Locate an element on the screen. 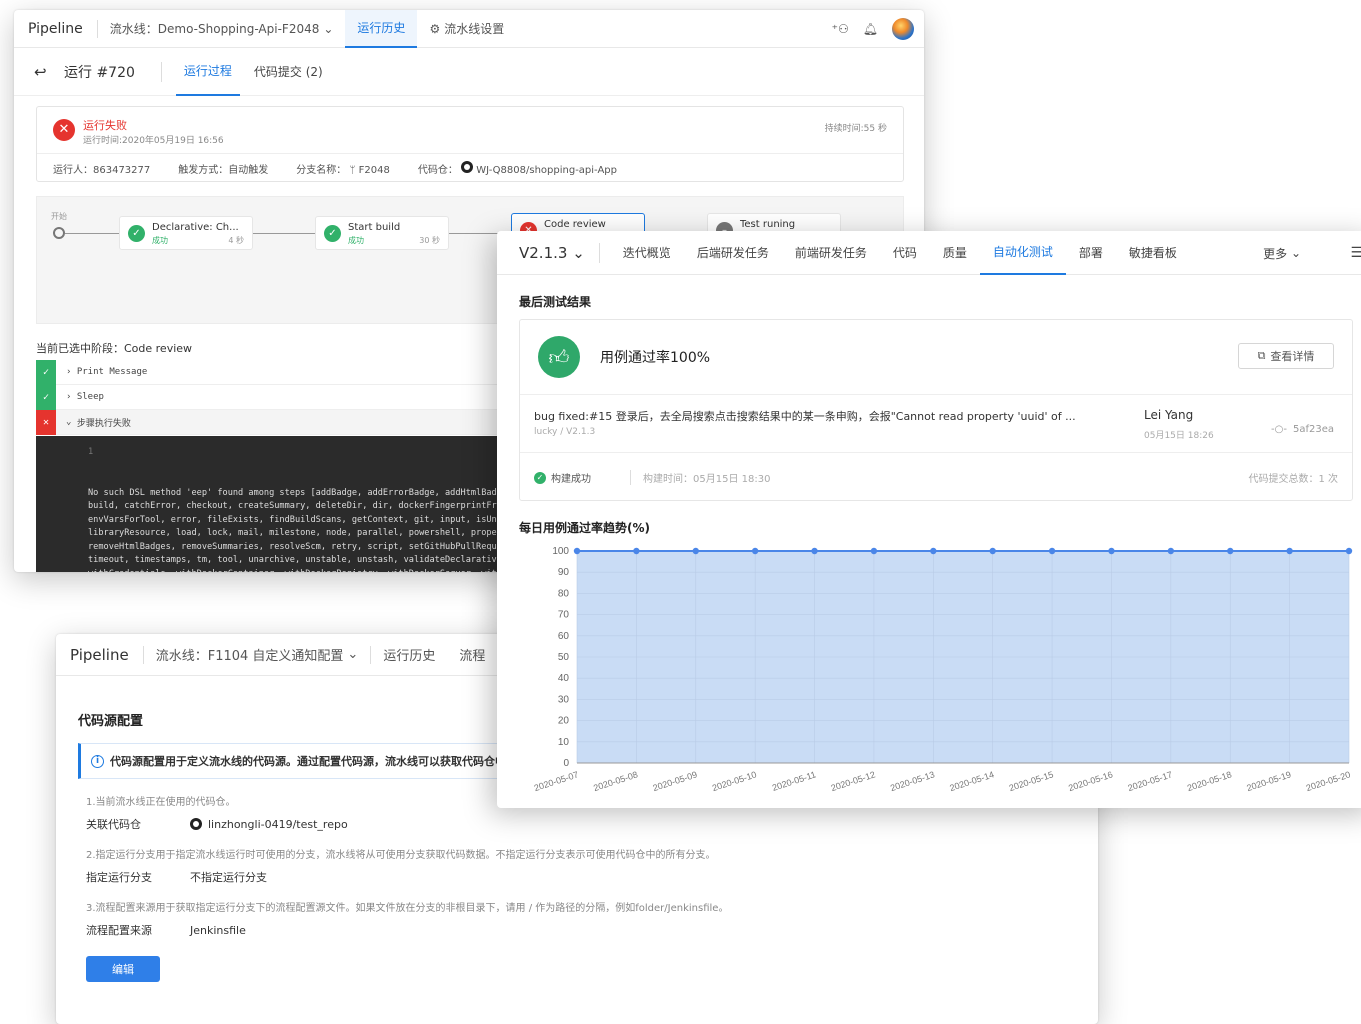 The image size is (1361, 1024). repo-name: WJ-Q8808/shopping-api-App is located at coordinates (546, 170).